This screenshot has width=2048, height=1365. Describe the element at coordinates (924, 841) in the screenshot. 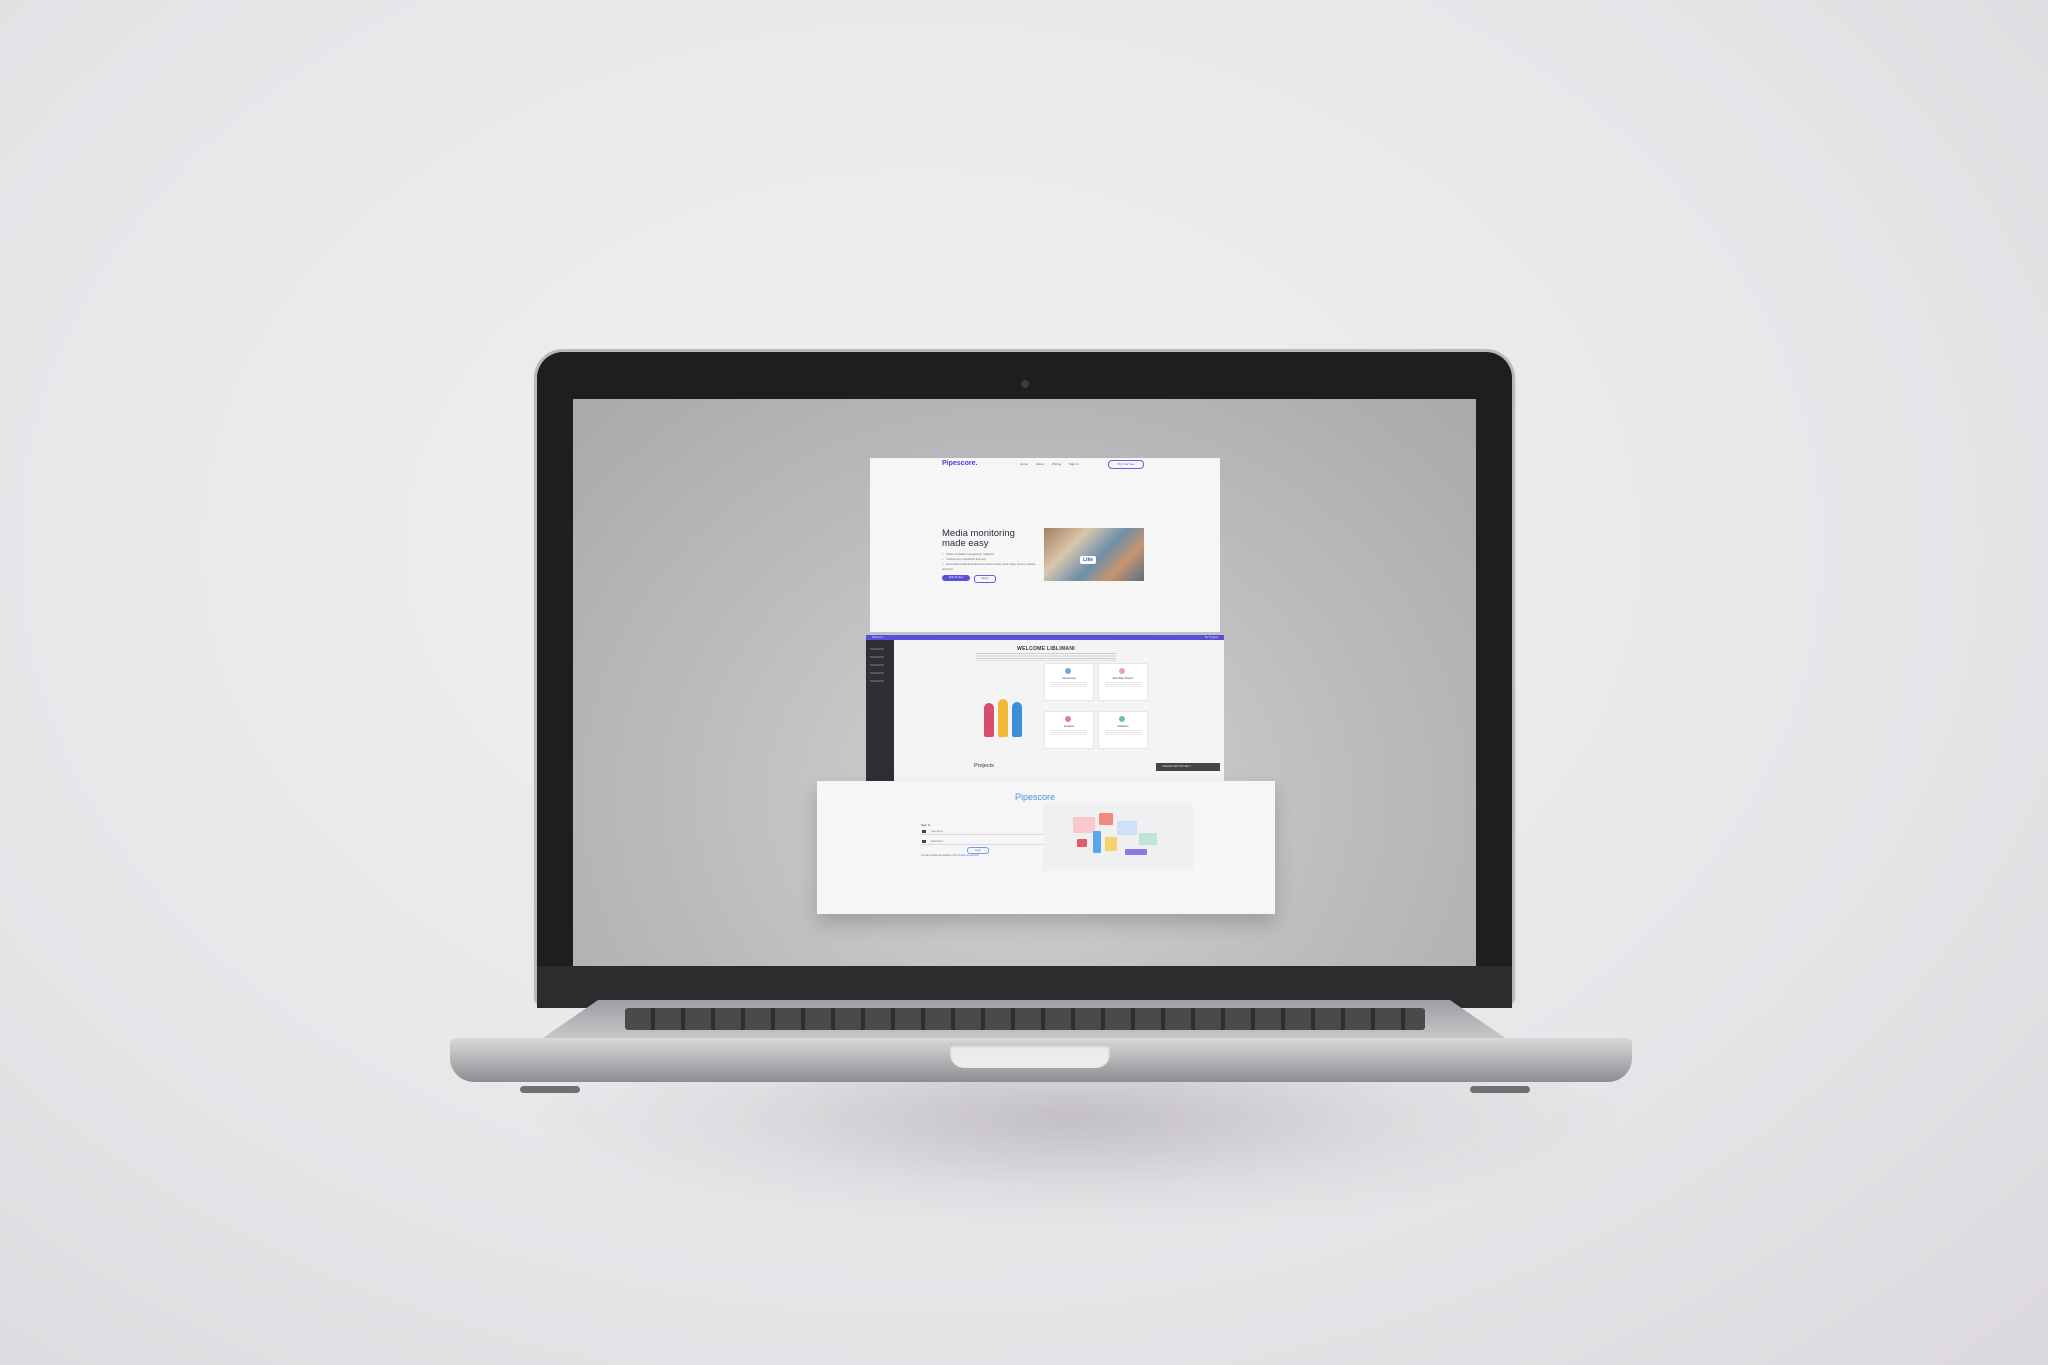

I see `lock-icon` at that location.